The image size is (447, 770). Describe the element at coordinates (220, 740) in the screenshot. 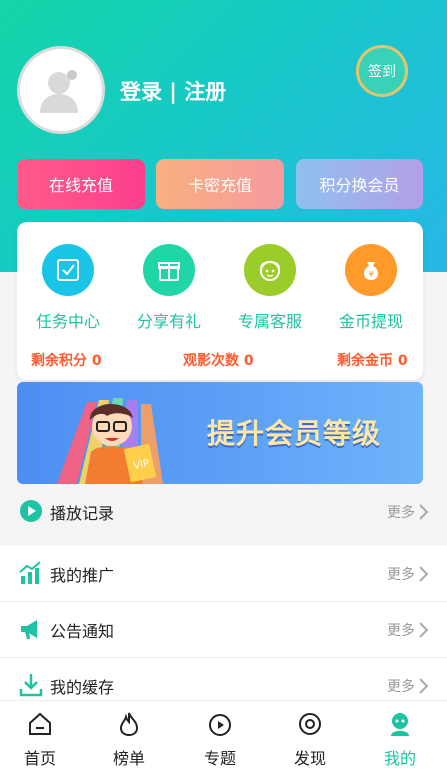

I see `tab-topic: 专题` at that location.